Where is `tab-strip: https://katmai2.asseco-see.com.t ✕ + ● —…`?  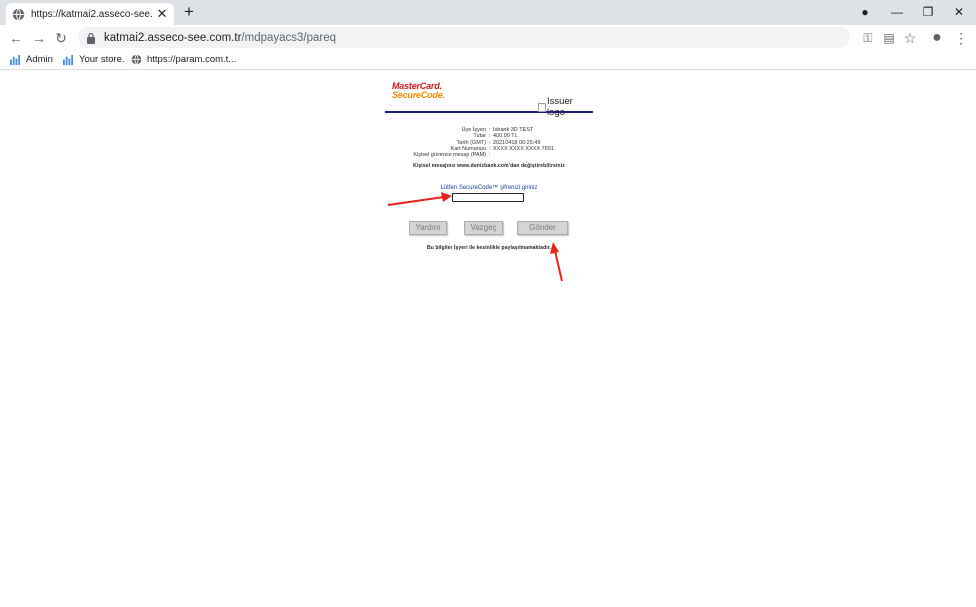
tab-strip: https://katmai2.asseco-see.com.t ✕ + ● —… is located at coordinates (488, 12).